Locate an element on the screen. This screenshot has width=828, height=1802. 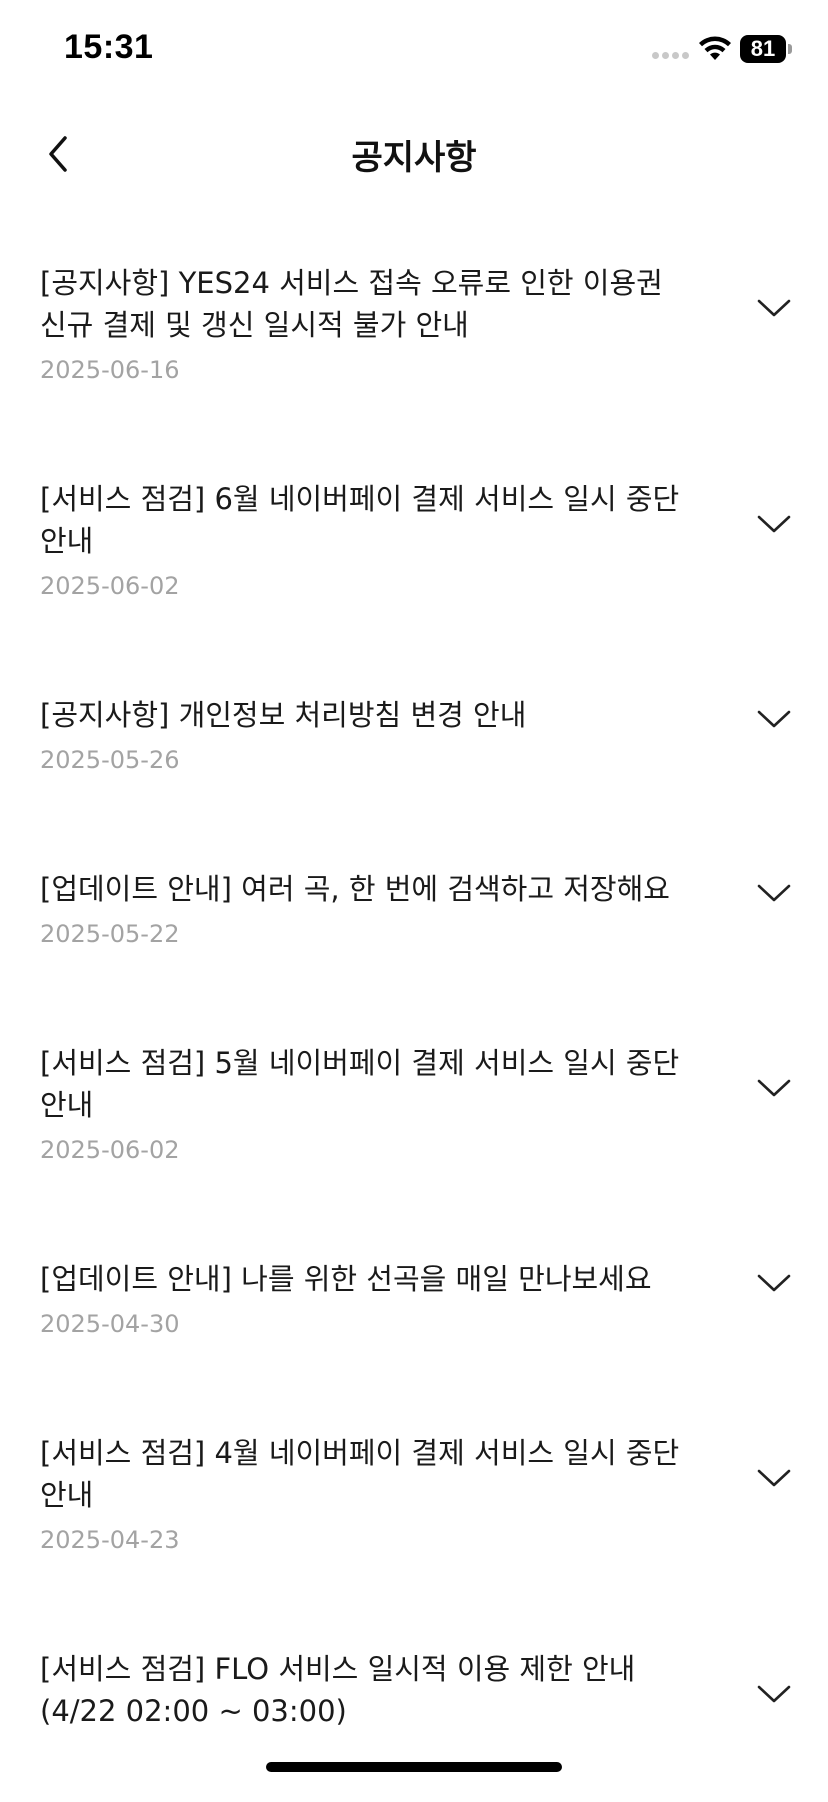
notice-title: [공지사항] 개인정보 처리방침 변경 안내 is located at coordinates (283, 715).